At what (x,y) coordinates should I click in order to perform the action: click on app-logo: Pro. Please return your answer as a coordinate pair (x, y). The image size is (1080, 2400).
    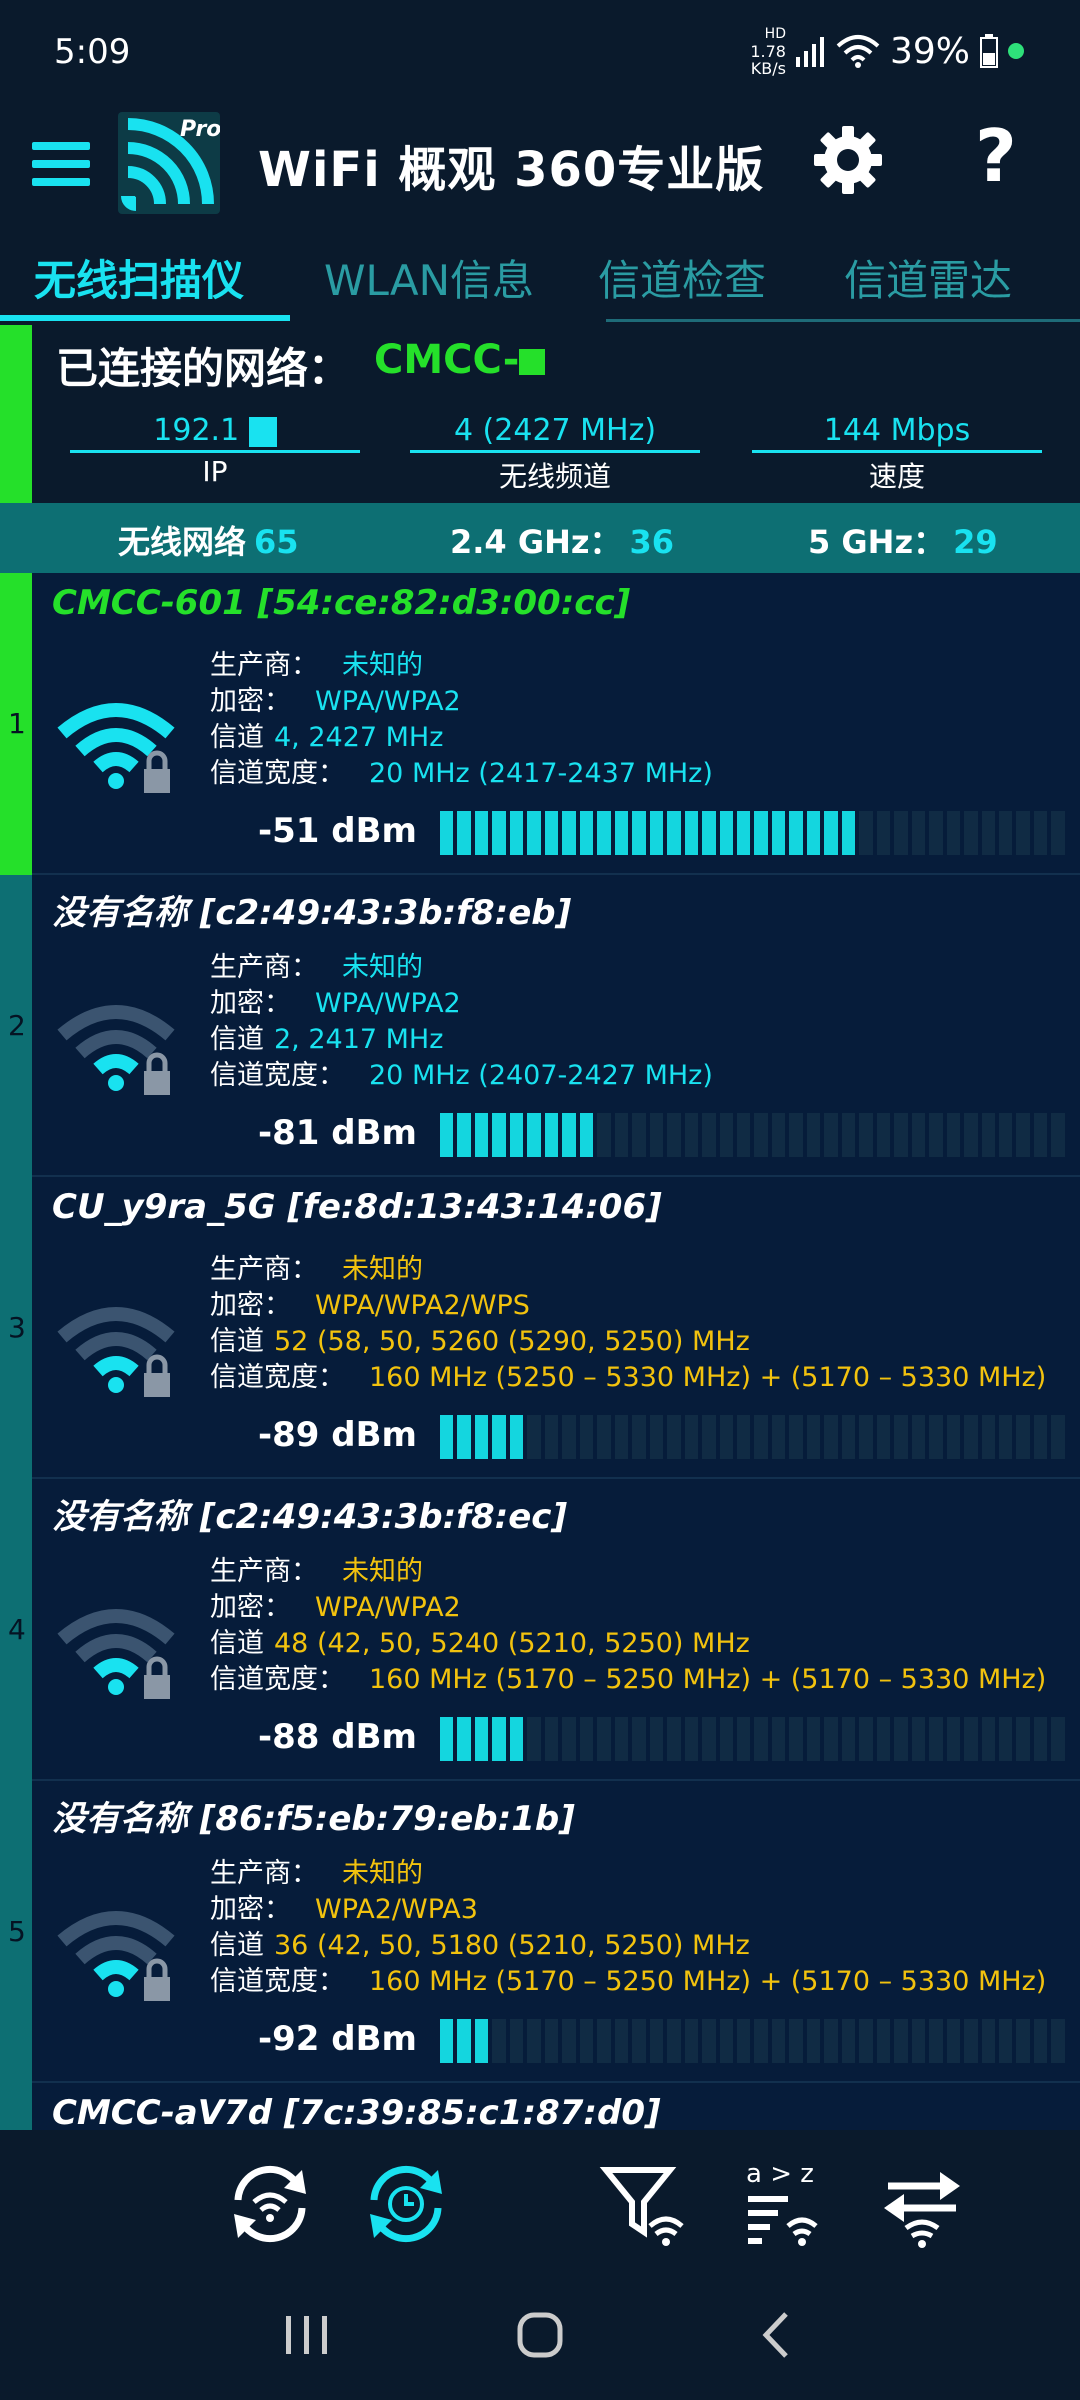
    Looking at the image, I should click on (169, 163).